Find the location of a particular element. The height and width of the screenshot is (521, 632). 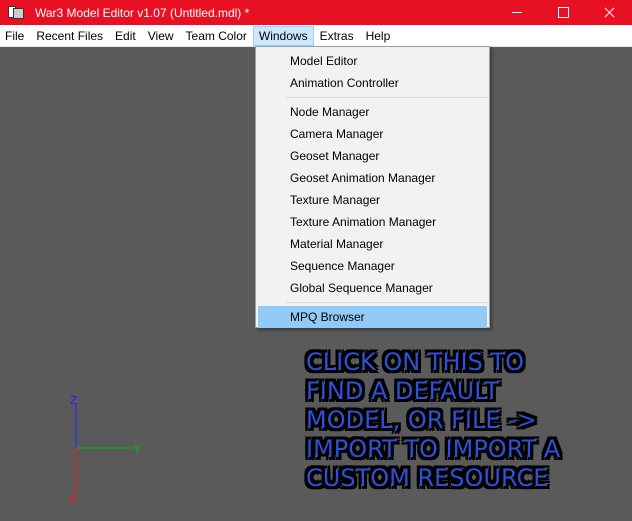

axis-gizmo: Z Y X is located at coordinates (105, 449).